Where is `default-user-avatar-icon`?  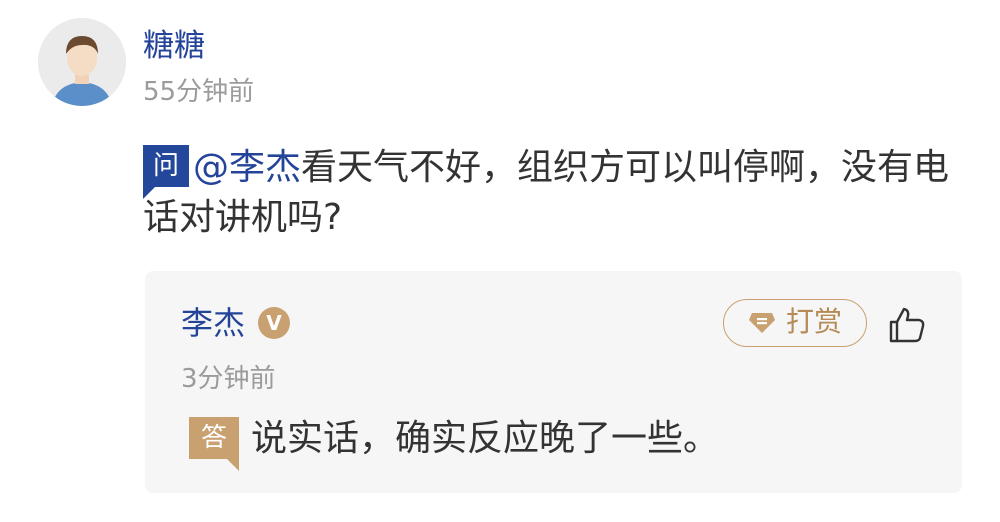
default-user-avatar-icon is located at coordinates (82, 62).